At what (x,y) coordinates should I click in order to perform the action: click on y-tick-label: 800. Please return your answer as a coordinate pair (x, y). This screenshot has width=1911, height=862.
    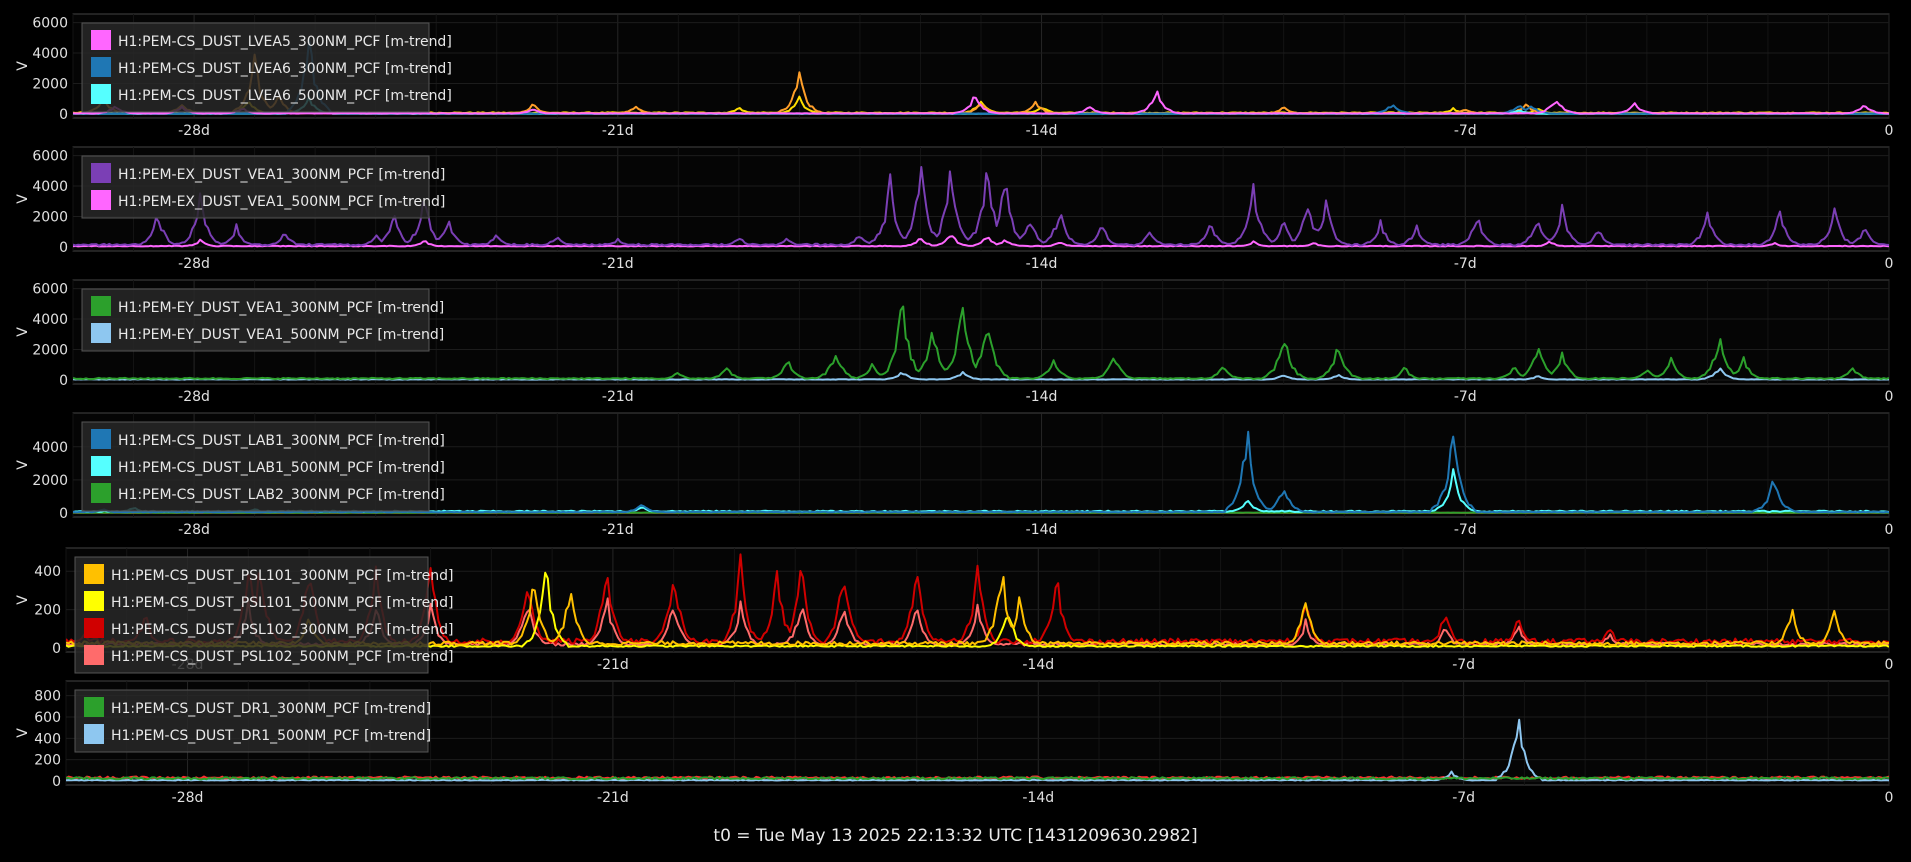
    Looking at the image, I should click on (47, 697).